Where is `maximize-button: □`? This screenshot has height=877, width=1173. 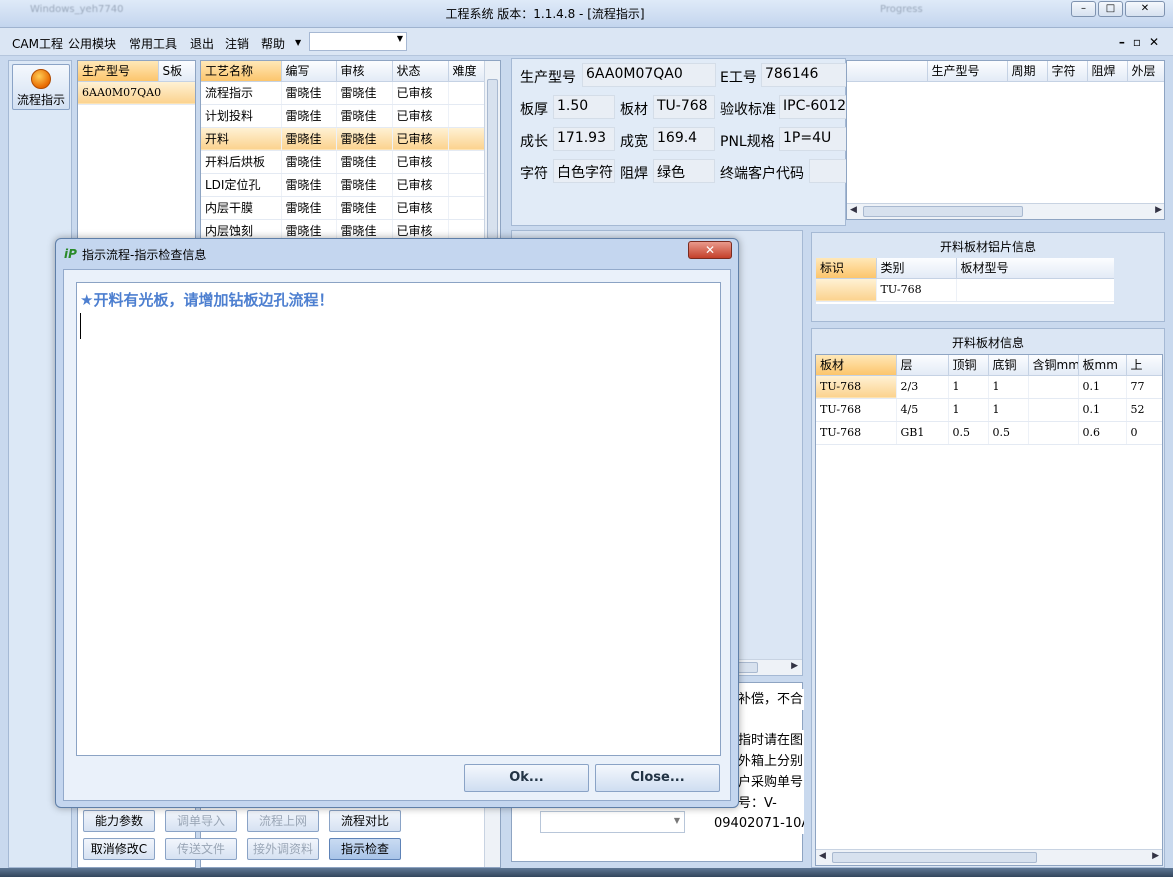 maximize-button: □ is located at coordinates (1110, 9).